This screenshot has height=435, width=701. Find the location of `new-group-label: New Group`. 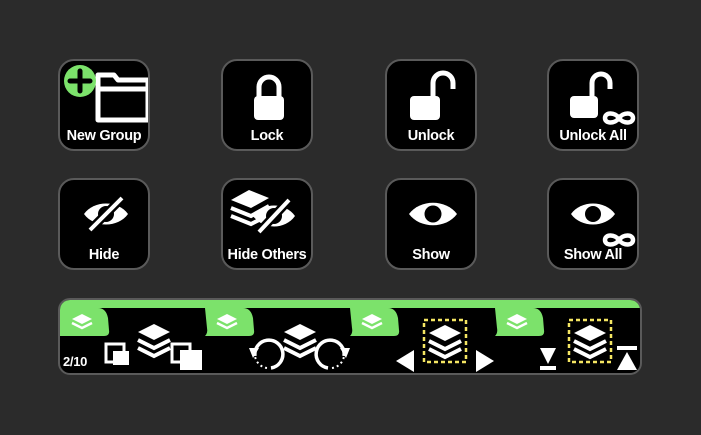

new-group-label: New Group is located at coordinates (104, 136).